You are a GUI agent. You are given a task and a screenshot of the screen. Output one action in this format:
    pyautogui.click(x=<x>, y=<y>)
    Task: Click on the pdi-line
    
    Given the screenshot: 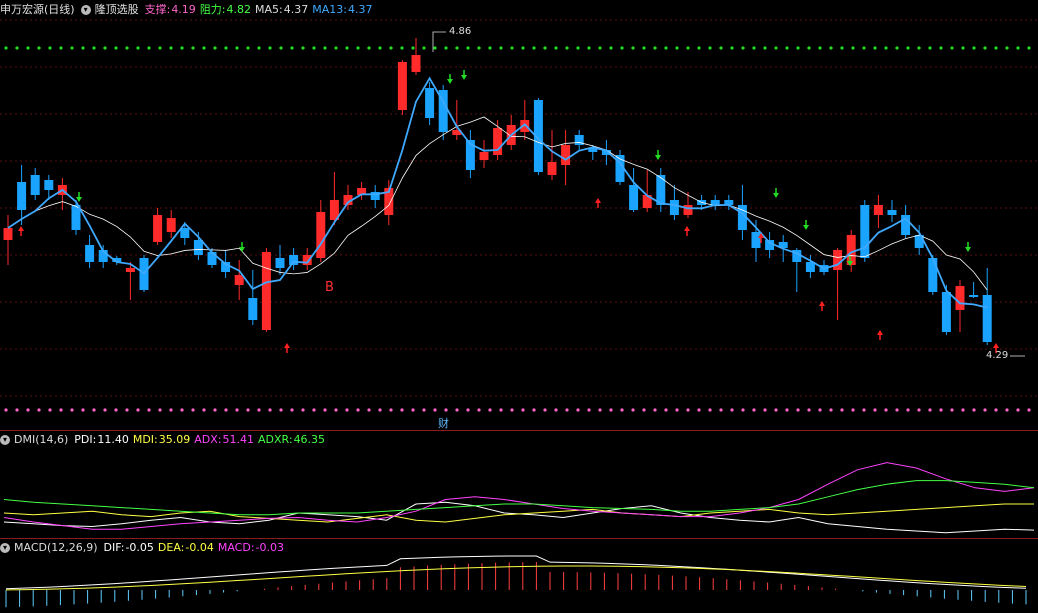 What is the action you would take?
    pyautogui.click(x=519, y=517)
    